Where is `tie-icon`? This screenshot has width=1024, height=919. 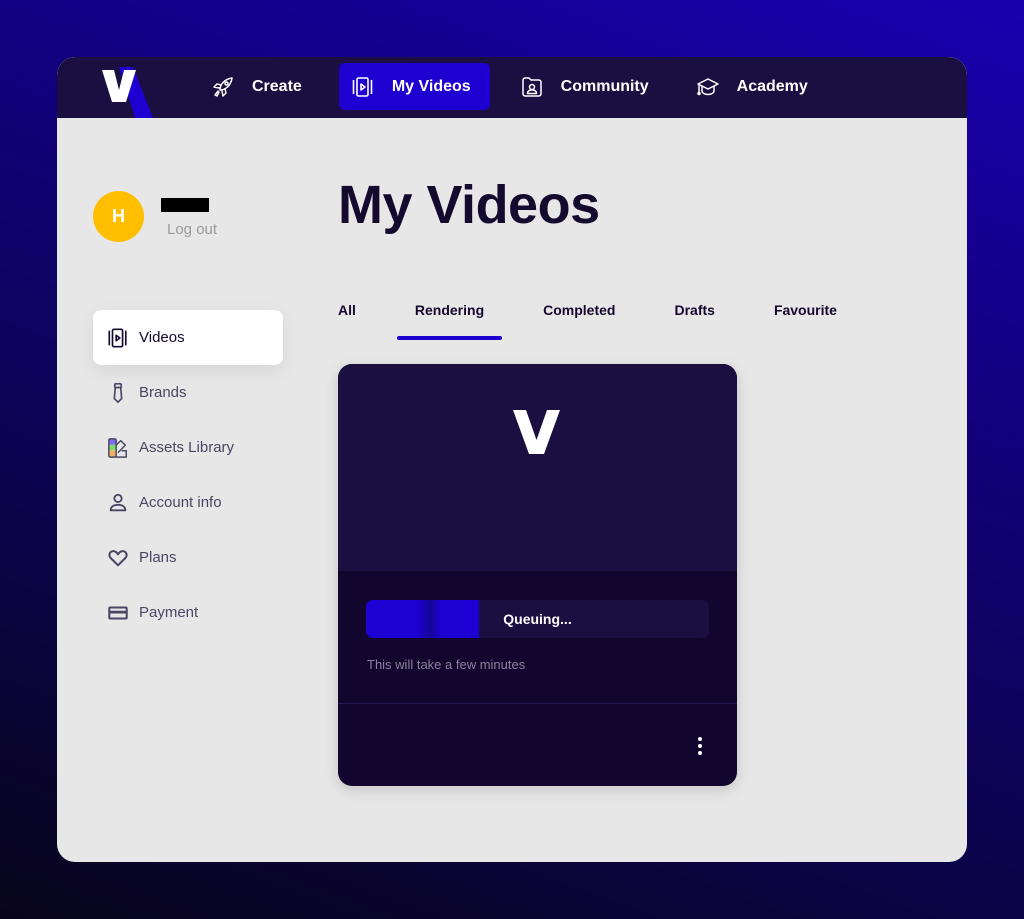
tie-icon is located at coordinates (118, 393).